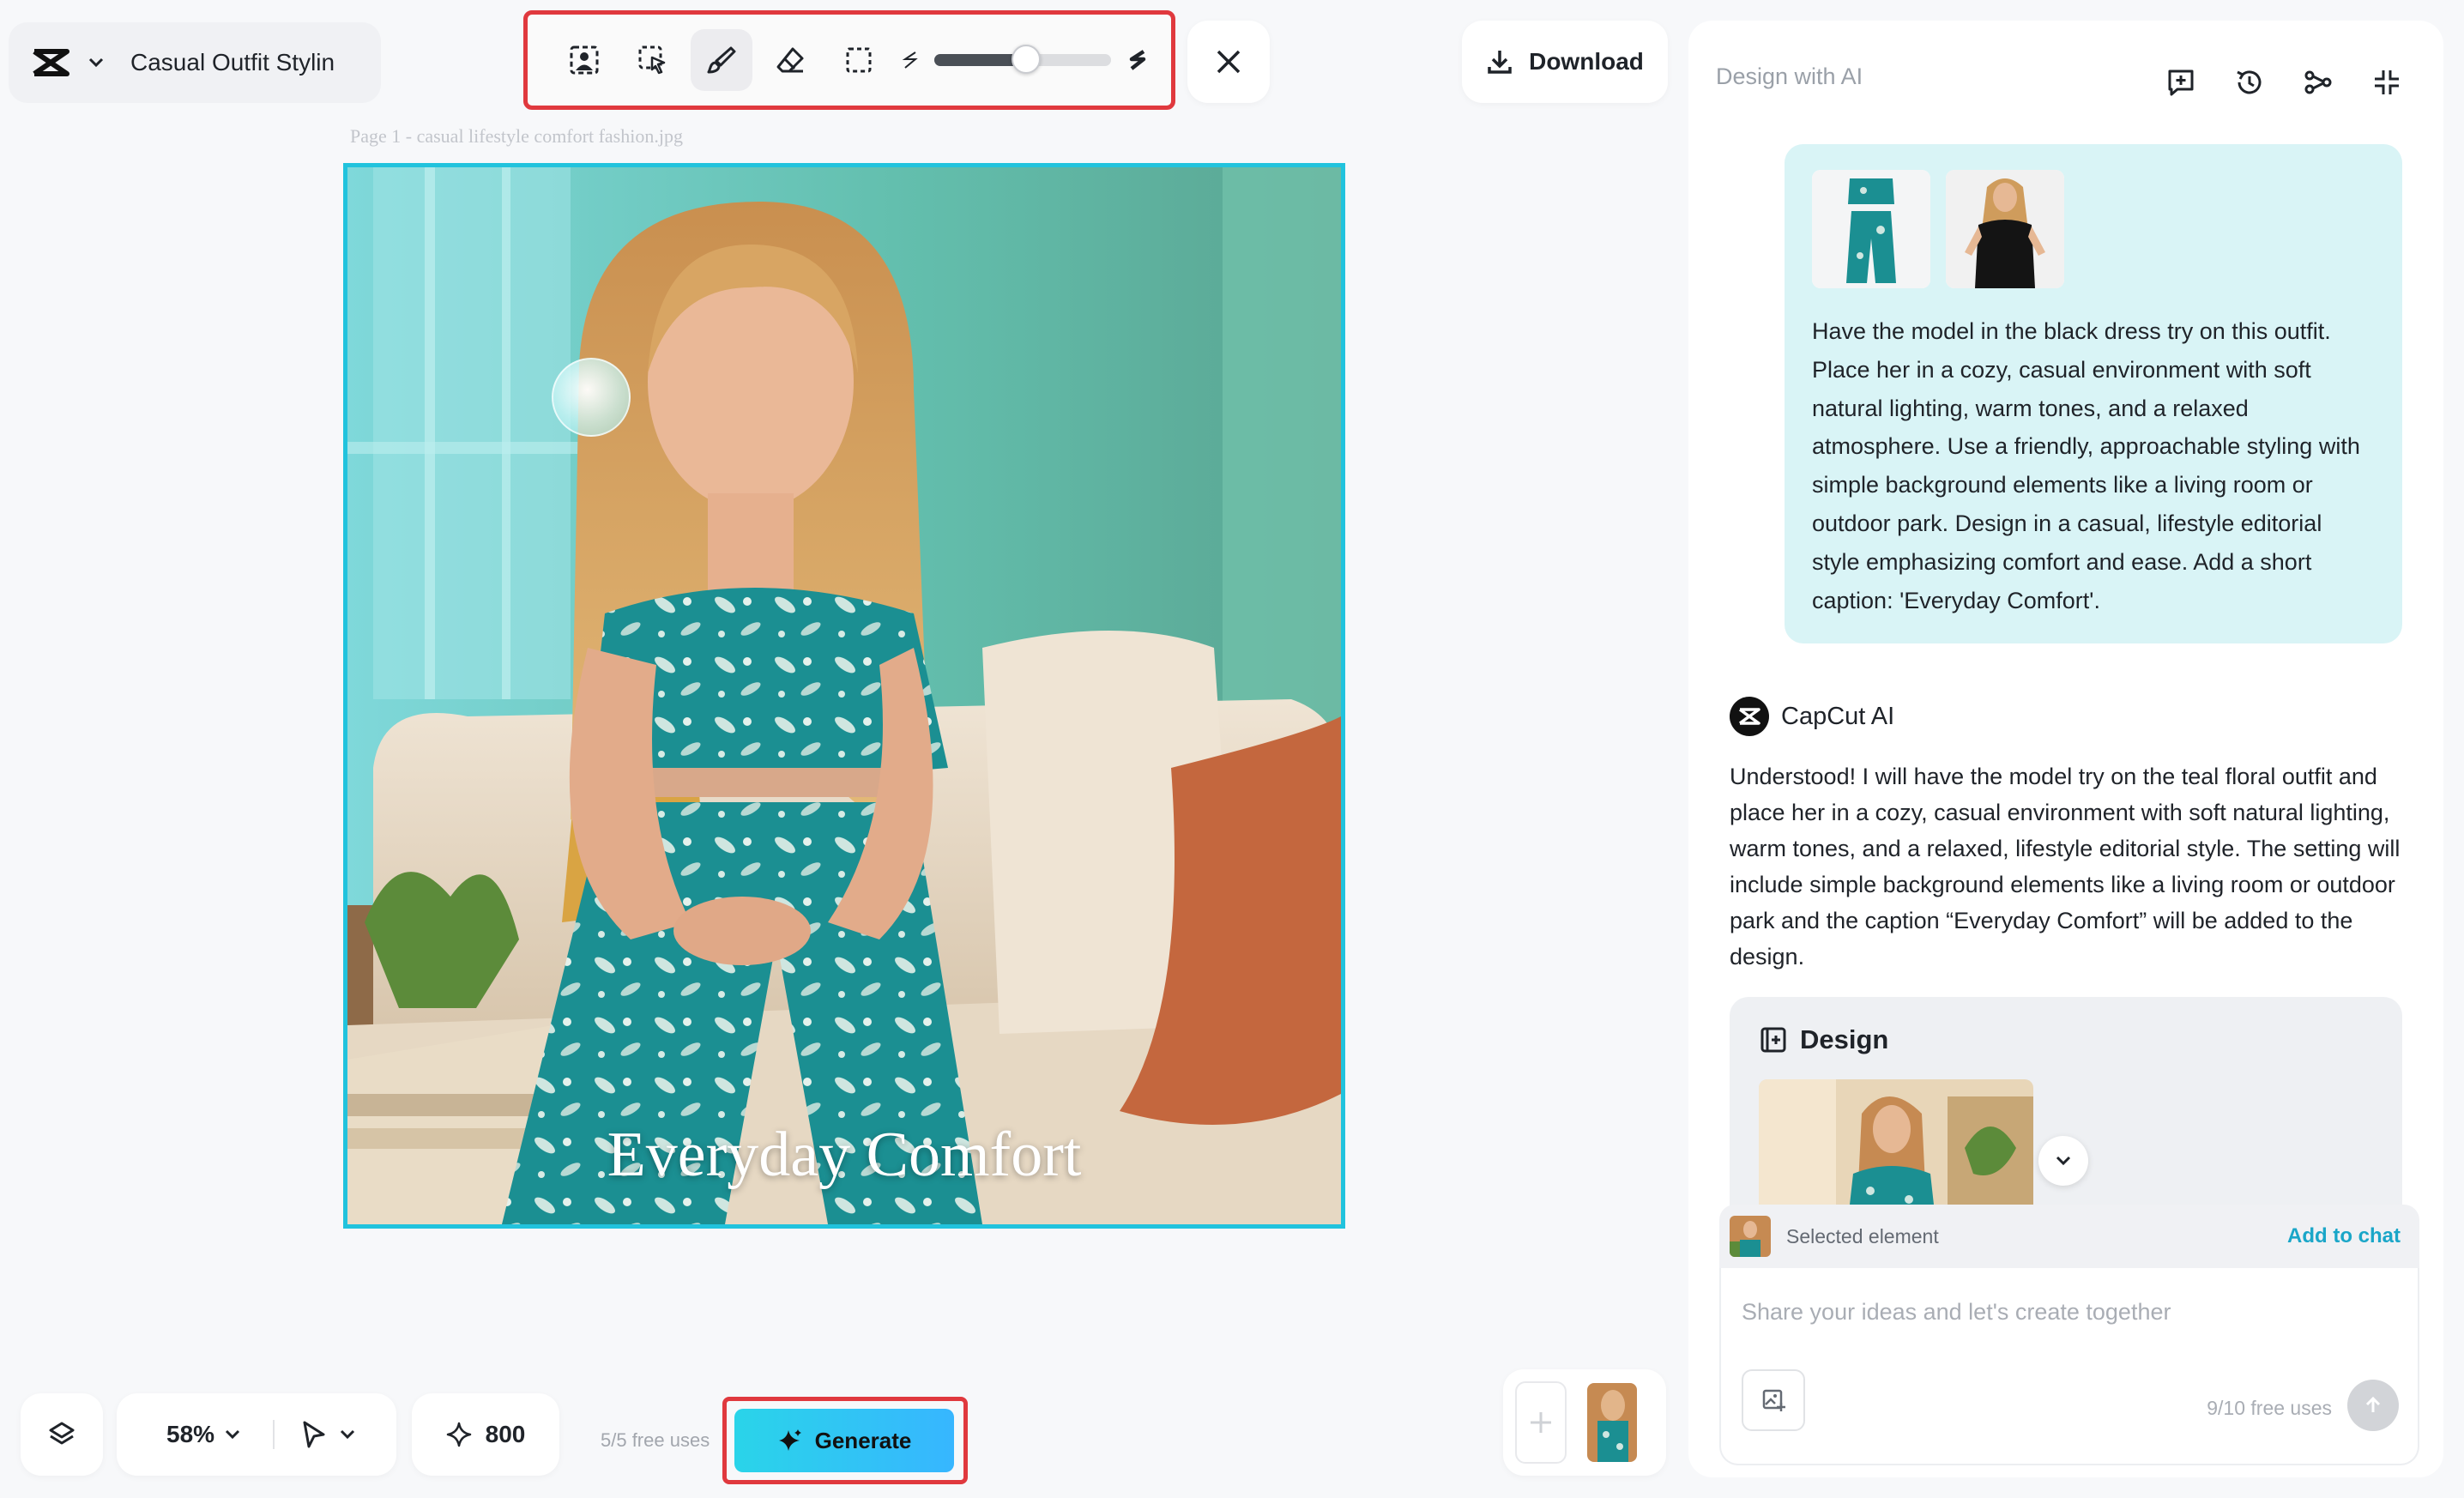 This screenshot has height=1498, width=2464. I want to click on thick-brush-icon, so click(1138, 60).